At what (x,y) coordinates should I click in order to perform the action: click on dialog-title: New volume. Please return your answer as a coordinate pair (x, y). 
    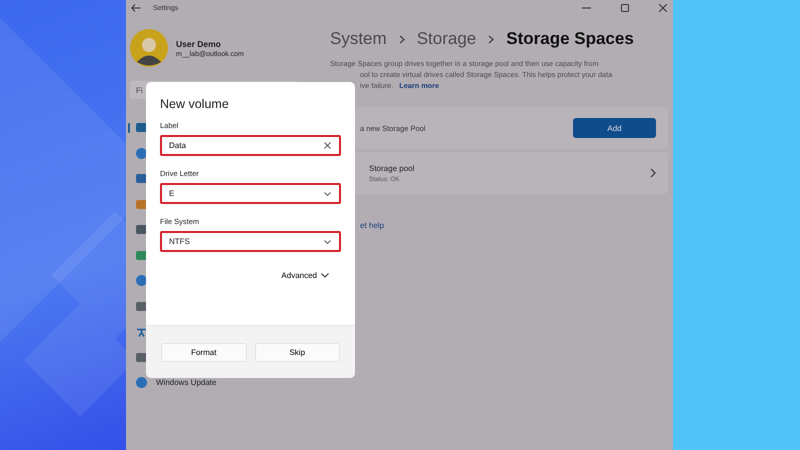
    Looking at the image, I should click on (195, 104).